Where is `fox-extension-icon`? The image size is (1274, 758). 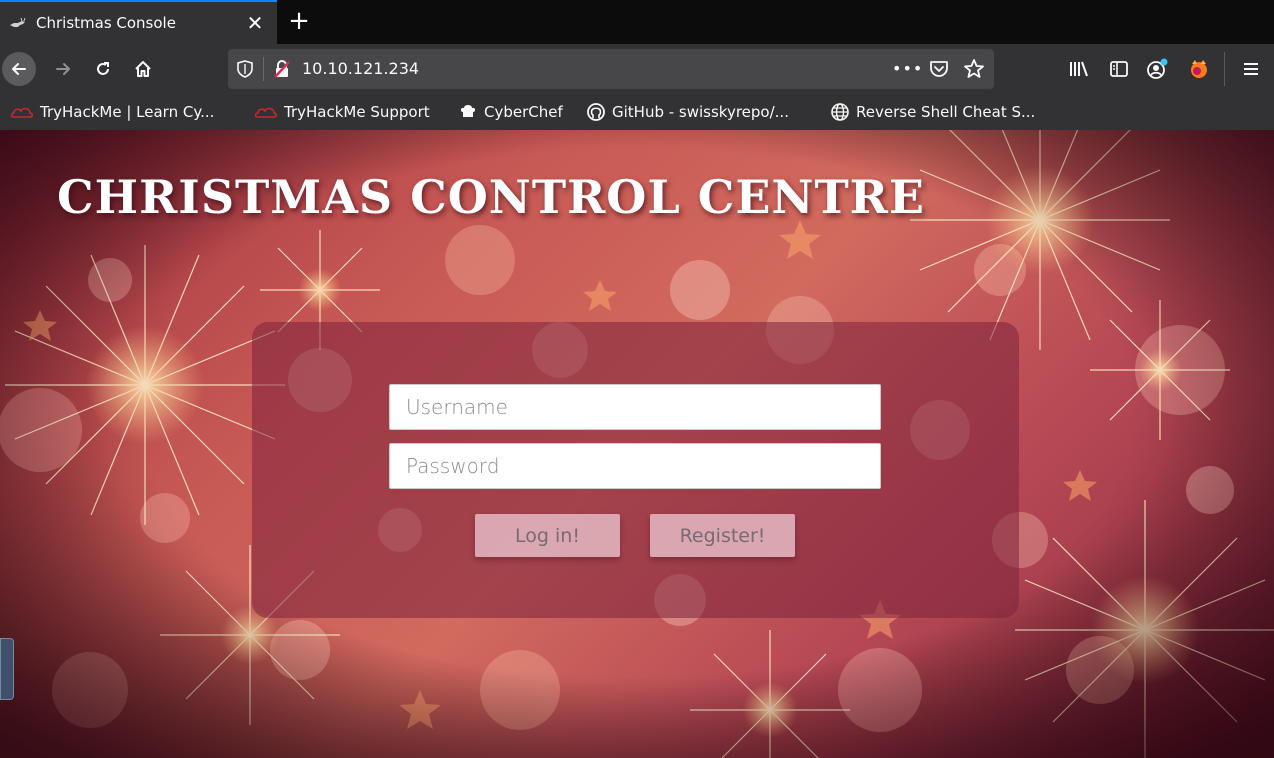 fox-extension-icon is located at coordinates (1199, 69).